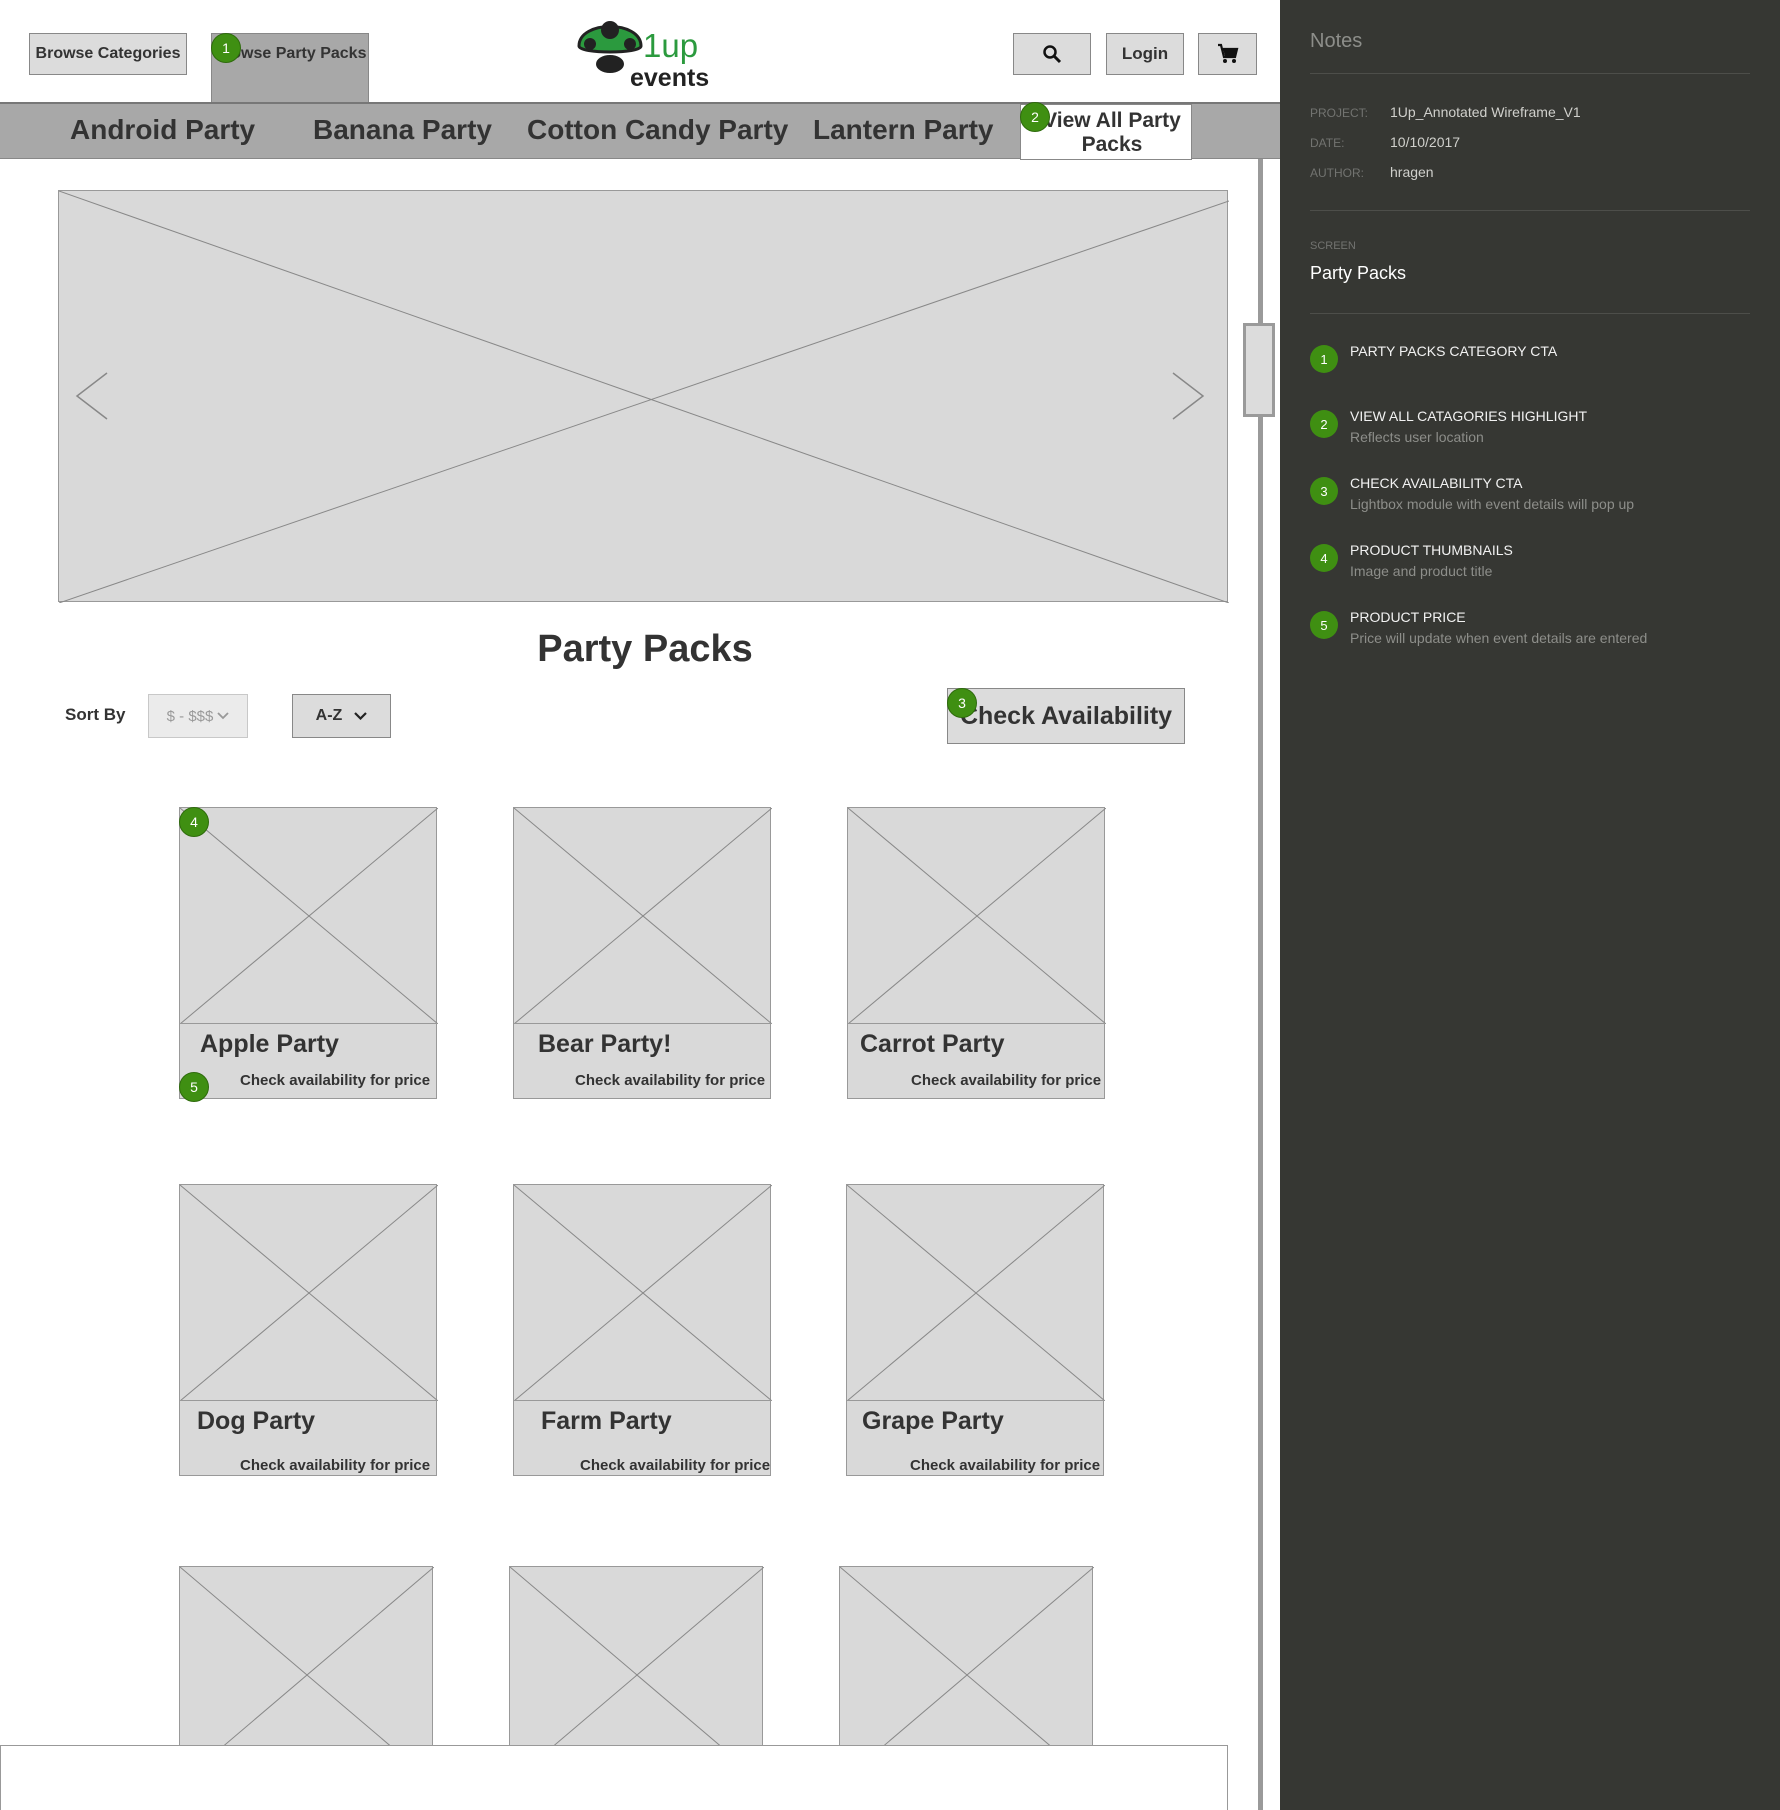 The width and height of the screenshot is (1780, 1810). I want to click on note-number-badge: 4, so click(1324, 558).